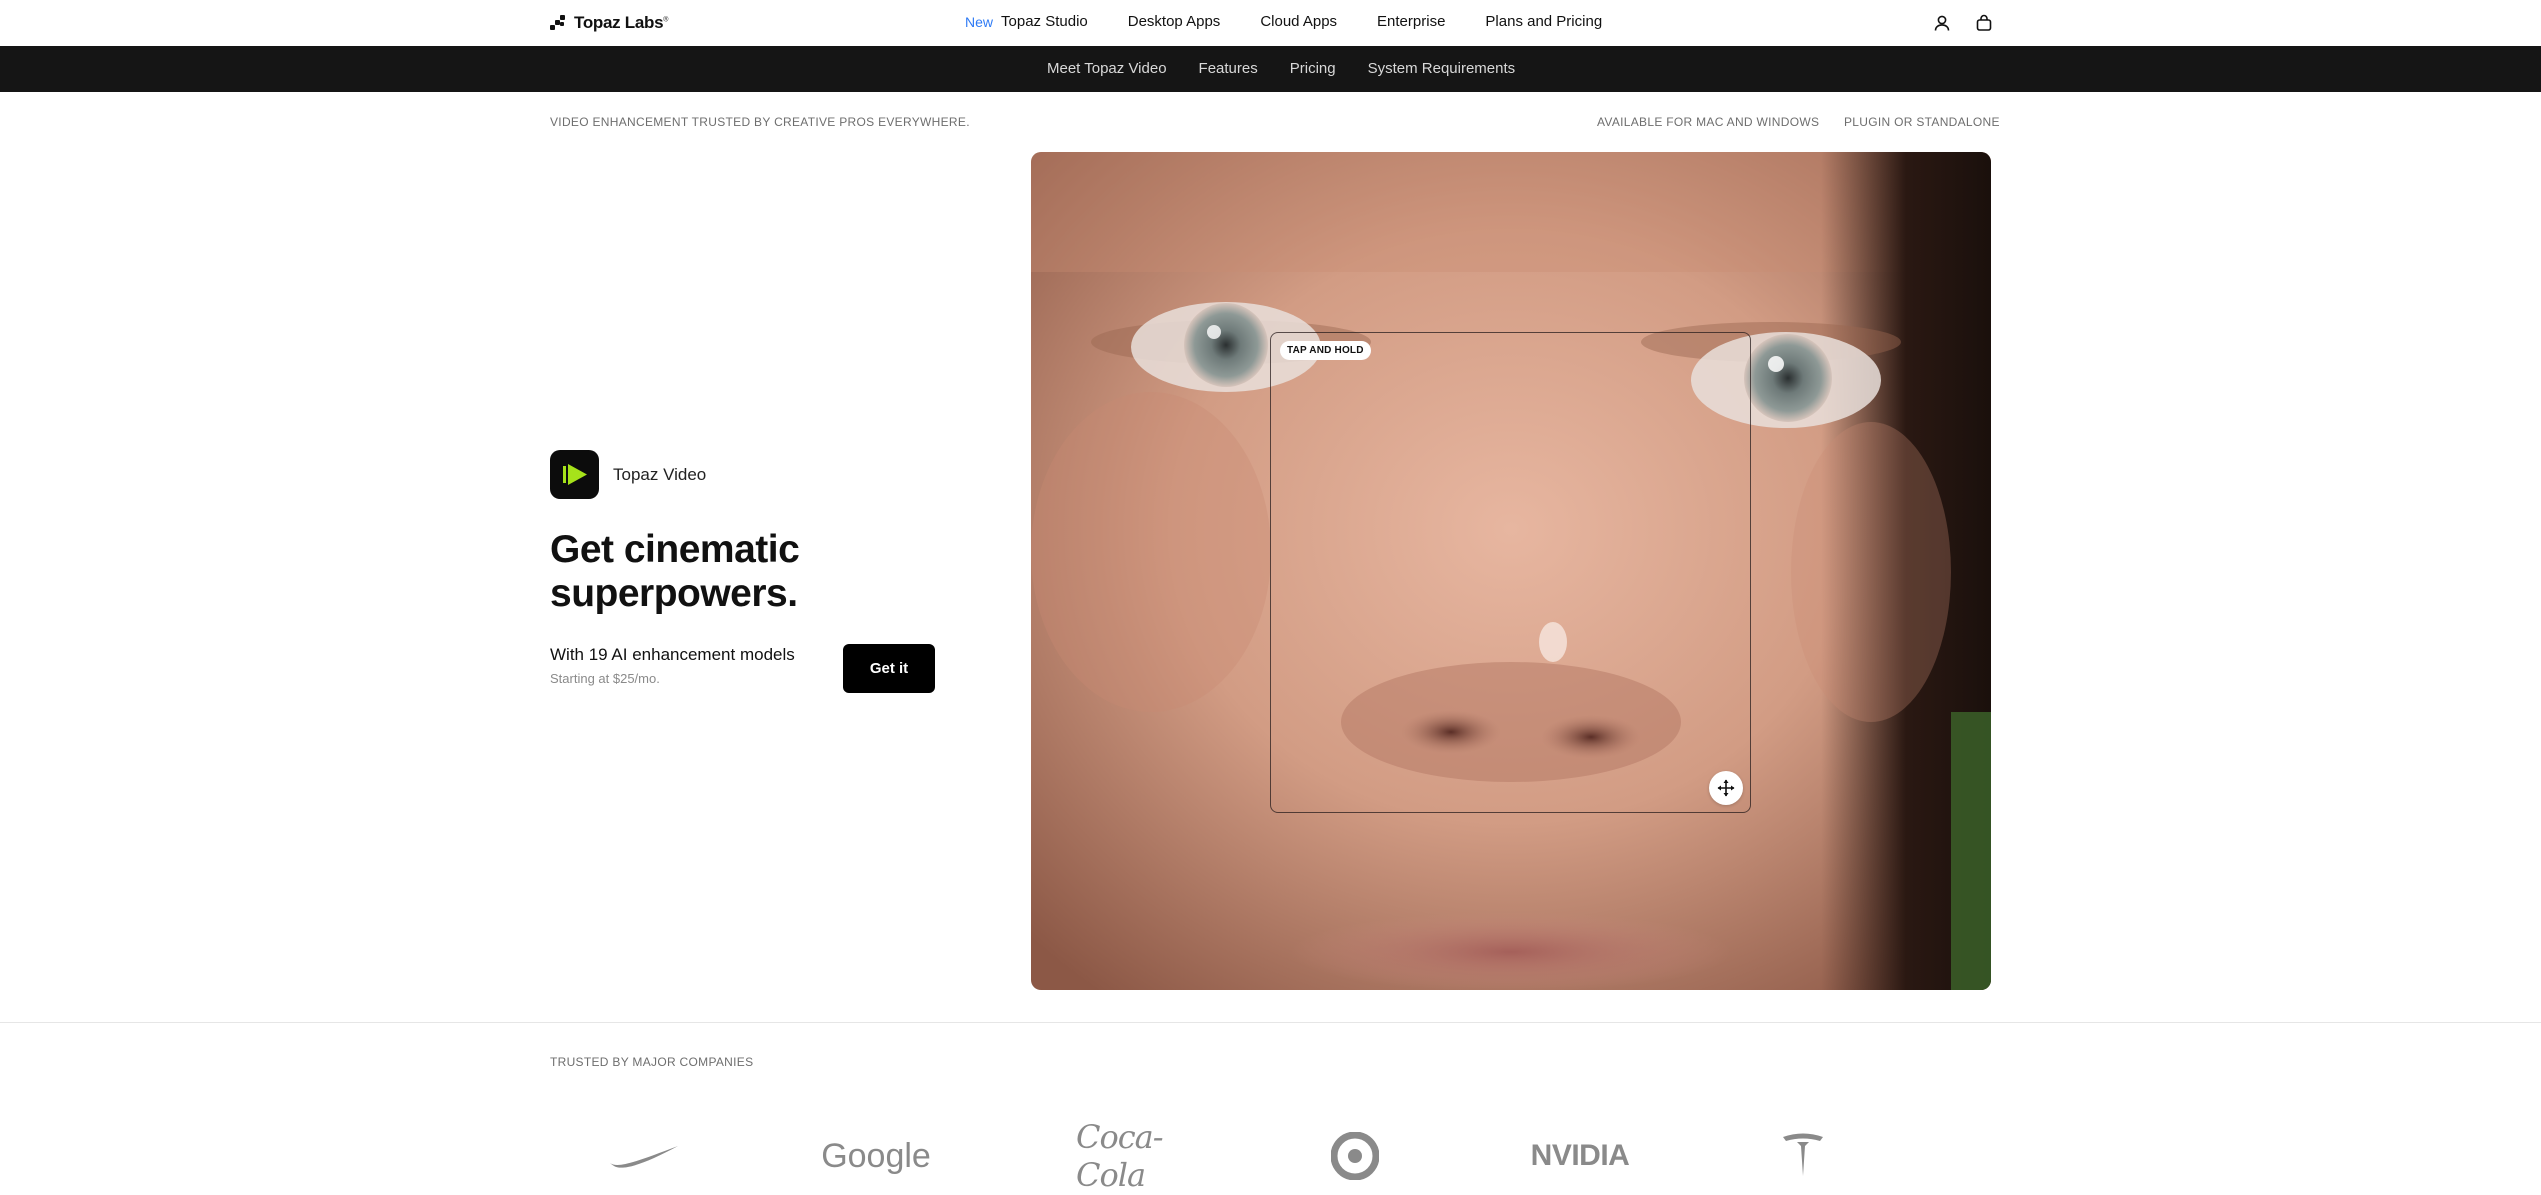 The width and height of the screenshot is (2541, 1195). Describe the element at coordinates (1298, 21) in the screenshot. I see `nav-cloud-apps: Cloud Apps` at that location.